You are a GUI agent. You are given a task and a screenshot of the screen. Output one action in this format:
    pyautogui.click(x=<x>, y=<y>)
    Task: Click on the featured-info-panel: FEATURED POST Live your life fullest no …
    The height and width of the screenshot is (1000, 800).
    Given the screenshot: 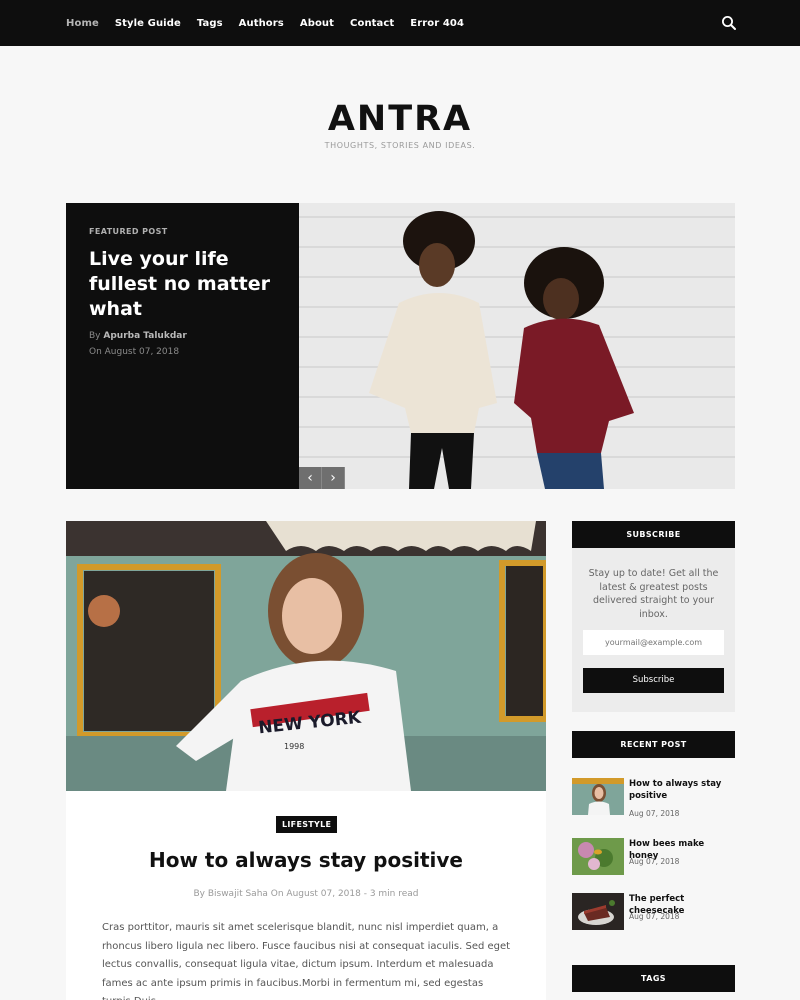 What is the action you would take?
    pyautogui.click(x=182, y=346)
    